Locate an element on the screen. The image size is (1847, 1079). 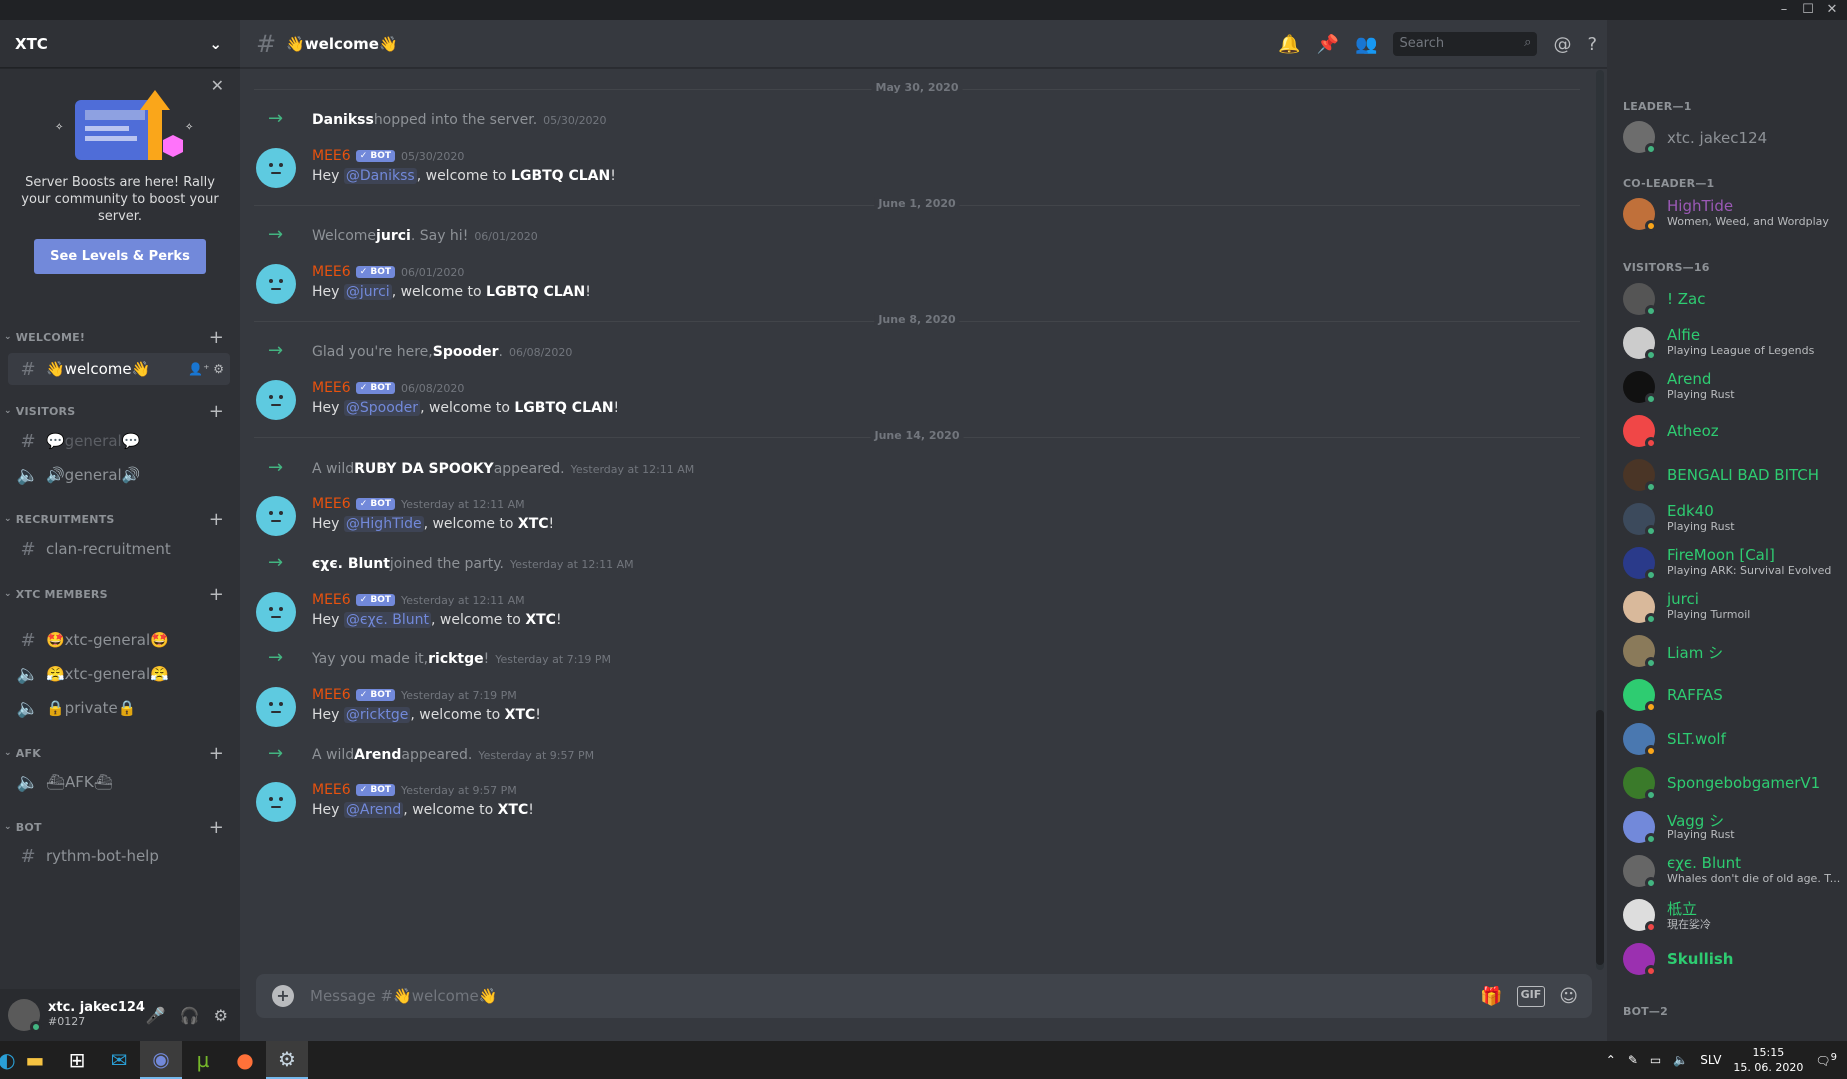
member-list-icon: 👥 is located at coordinates (1366, 44).